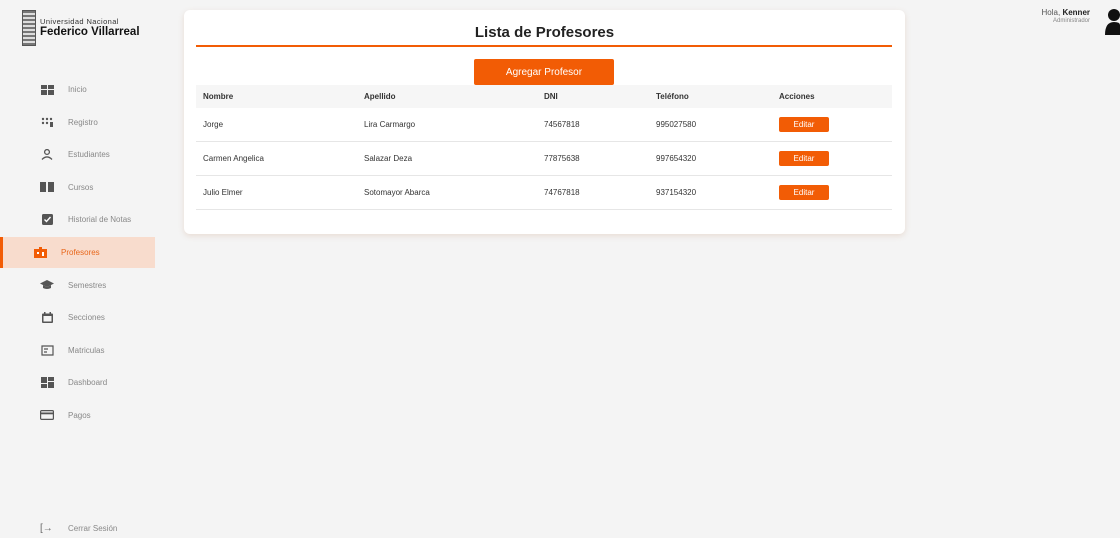  Describe the element at coordinates (47, 220) in the screenshot. I see `check-icon` at that location.